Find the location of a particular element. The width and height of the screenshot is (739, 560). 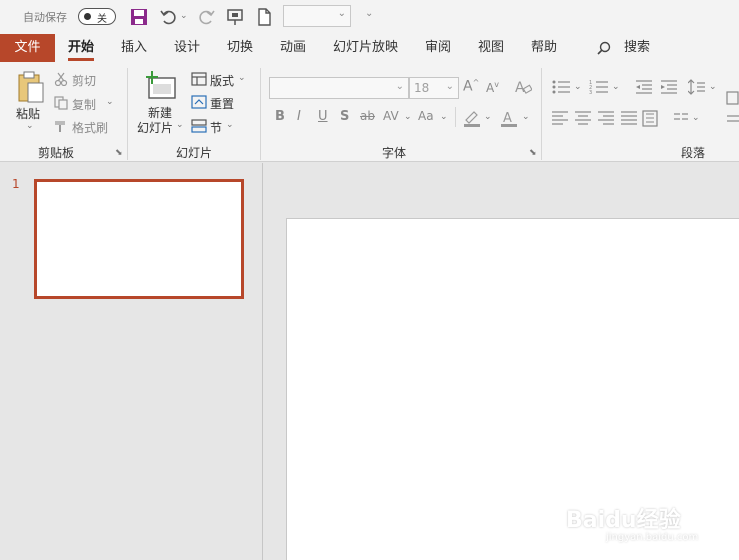

highlight-color-icon is located at coordinates (472, 118).